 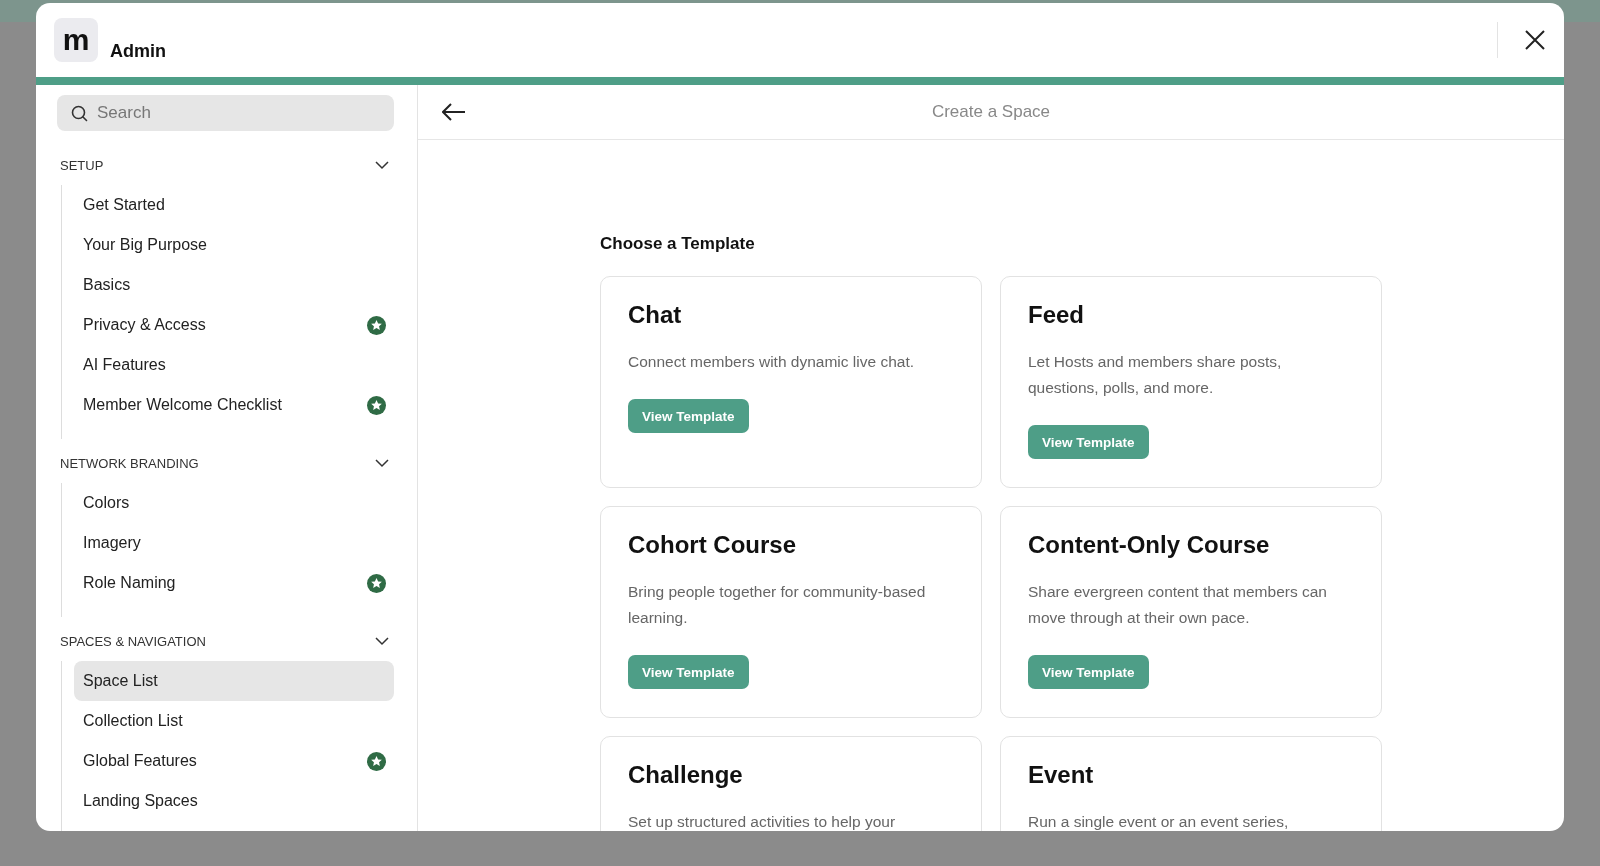 What do you see at coordinates (1061, 775) in the screenshot?
I see `card-title: Event` at bounding box center [1061, 775].